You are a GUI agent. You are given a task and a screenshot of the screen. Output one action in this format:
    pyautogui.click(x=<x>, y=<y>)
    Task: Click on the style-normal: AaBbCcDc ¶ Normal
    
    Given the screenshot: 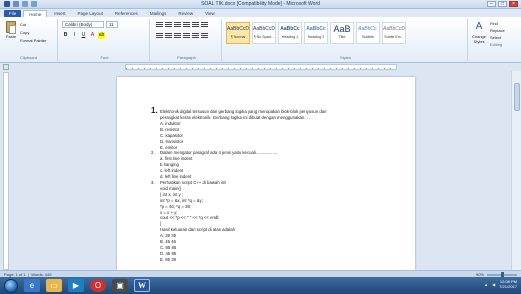 What is the action you would take?
    pyautogui.click(x=238, y=33)
    